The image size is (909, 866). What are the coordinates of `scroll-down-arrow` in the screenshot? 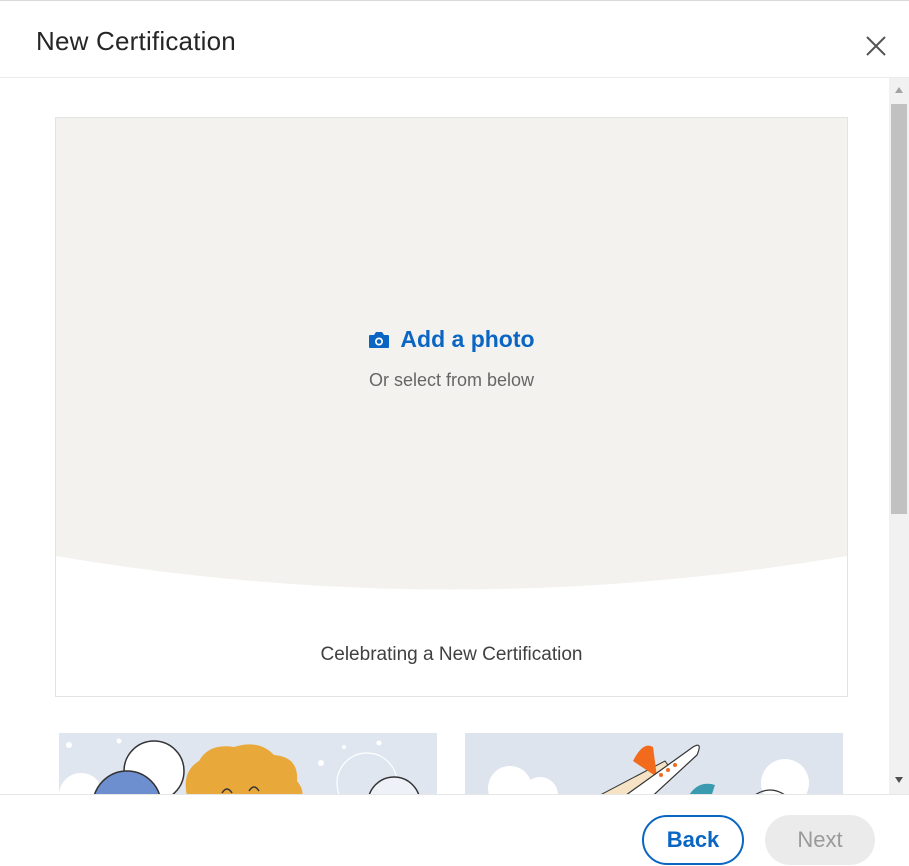 It's located at (899, 780).